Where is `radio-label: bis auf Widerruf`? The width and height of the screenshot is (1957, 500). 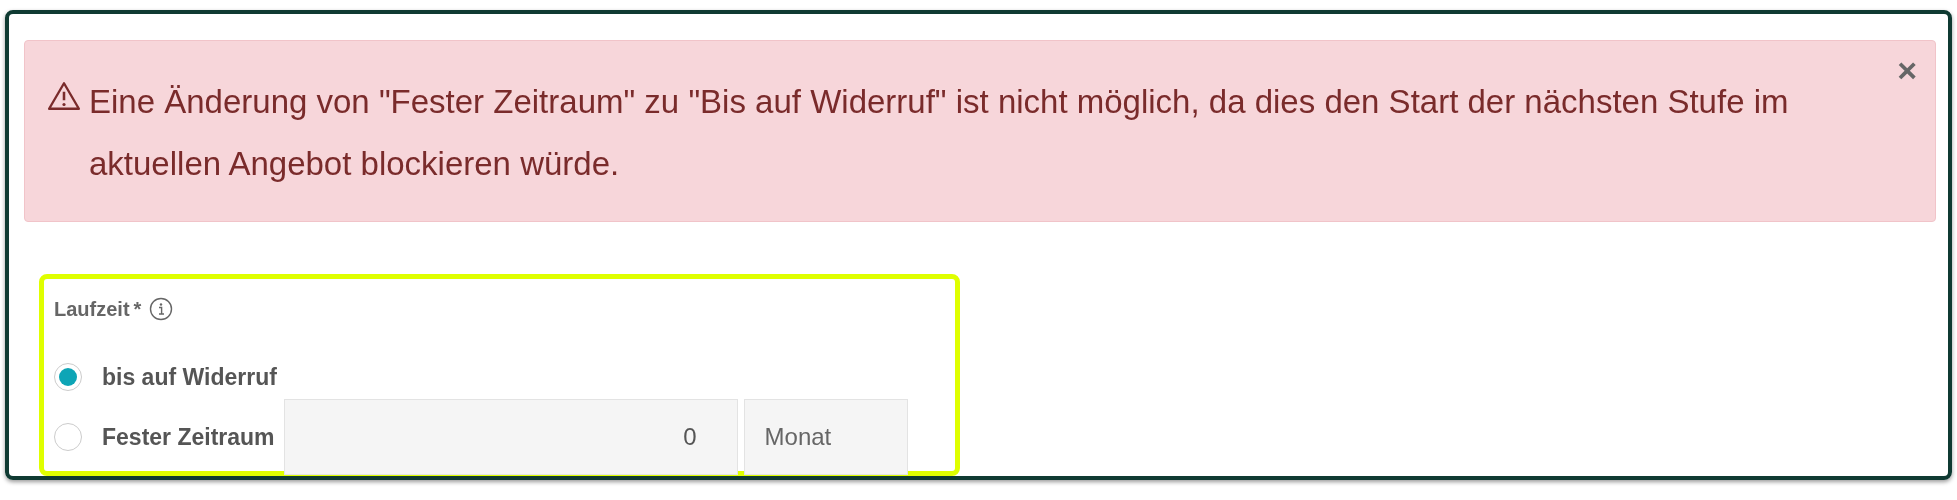
radio-label: bis auf Widerruf is located at coordinates (189, 377).